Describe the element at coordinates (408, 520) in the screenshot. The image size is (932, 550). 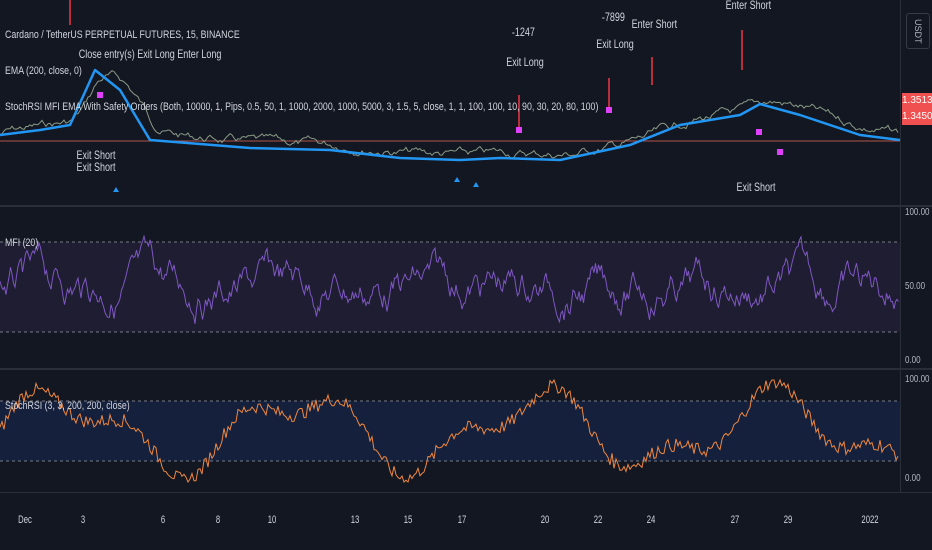
I see `time-tick: 15` at that location.